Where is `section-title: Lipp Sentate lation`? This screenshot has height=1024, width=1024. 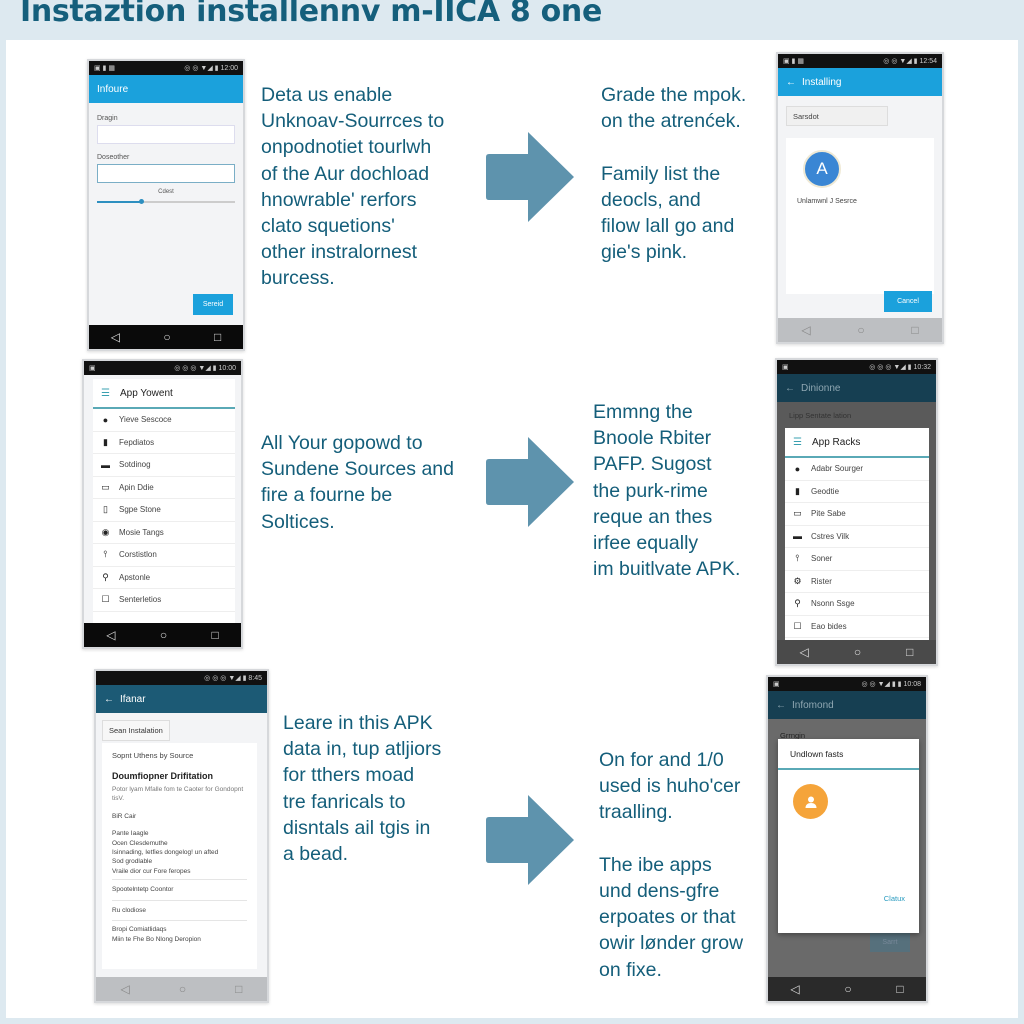
section-title: Lipp Sentate lation is located at coordinates (820, 415).